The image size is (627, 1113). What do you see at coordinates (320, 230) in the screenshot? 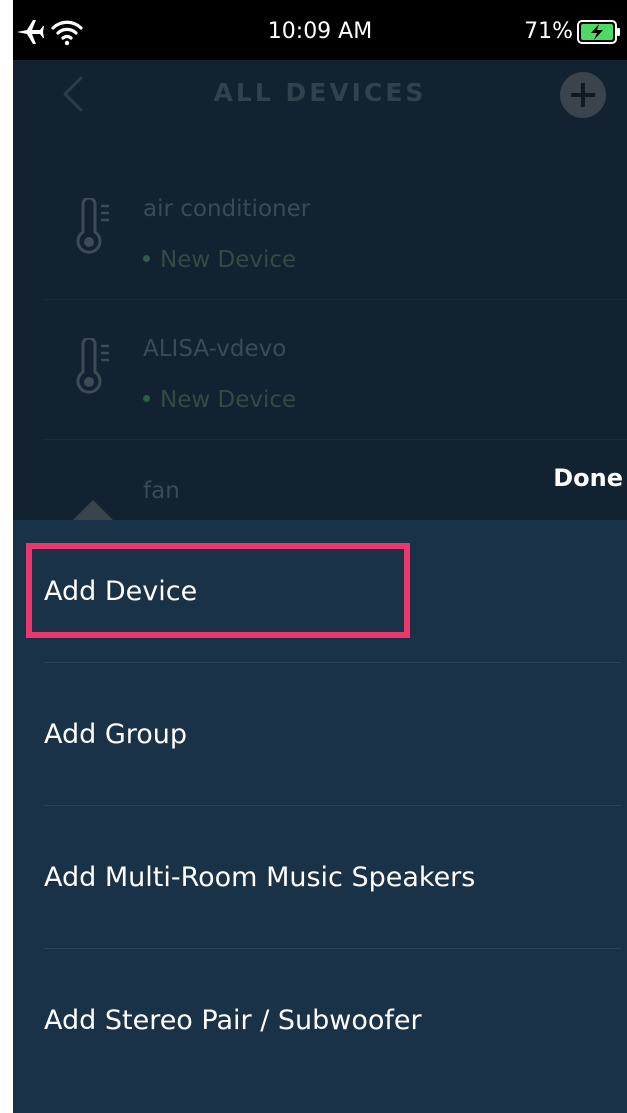
I see `device-row: air conditioner New Device` at bounding box center [320, 230].